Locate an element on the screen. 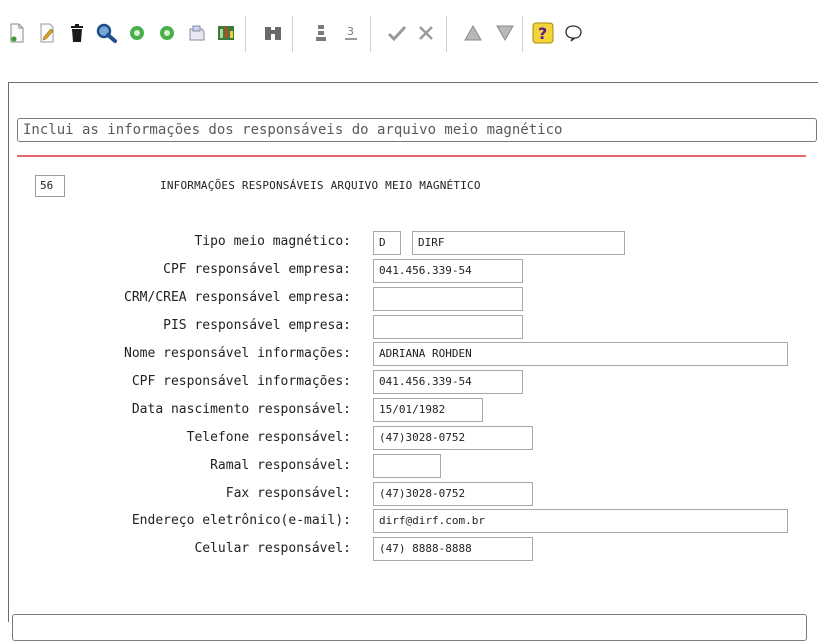 Image resolution: width=818 pixels, height=641 pixels. label-fax: Fax responsável: is located at coordinates (288, 493).